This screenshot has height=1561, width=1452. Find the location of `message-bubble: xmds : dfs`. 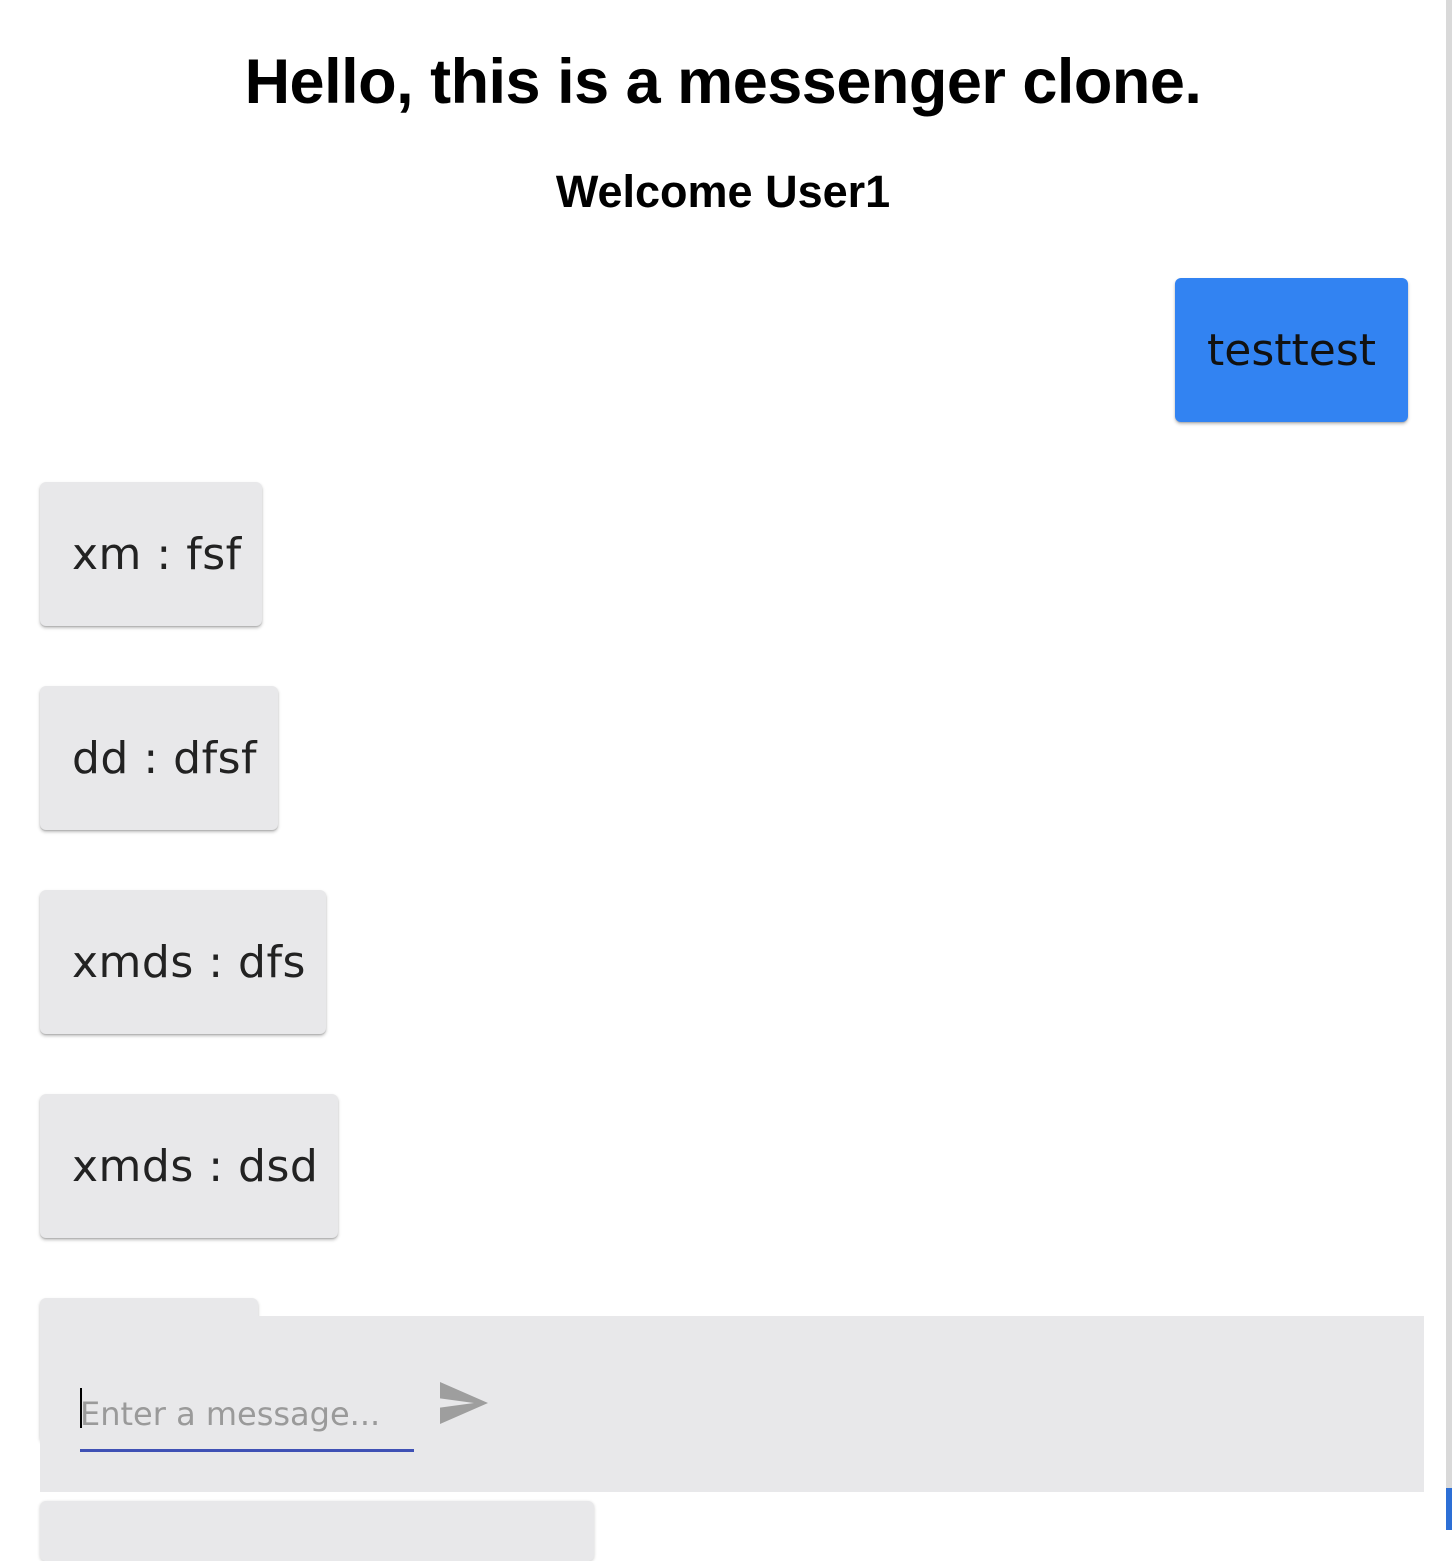

message-bubble: xmds : dfs is located at coordinates (183, 962).